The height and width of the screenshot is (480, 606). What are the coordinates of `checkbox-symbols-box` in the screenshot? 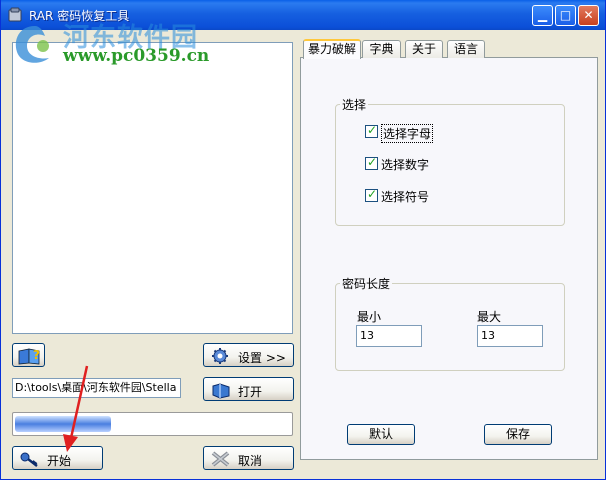 It's located at (371, 194).